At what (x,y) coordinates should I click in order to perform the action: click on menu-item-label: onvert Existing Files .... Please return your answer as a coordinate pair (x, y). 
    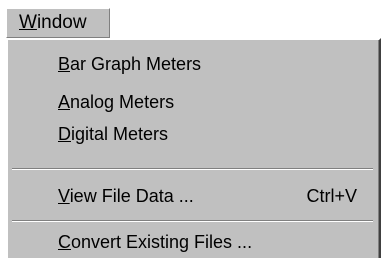
    Looking at the image, I should click on (162, 242).